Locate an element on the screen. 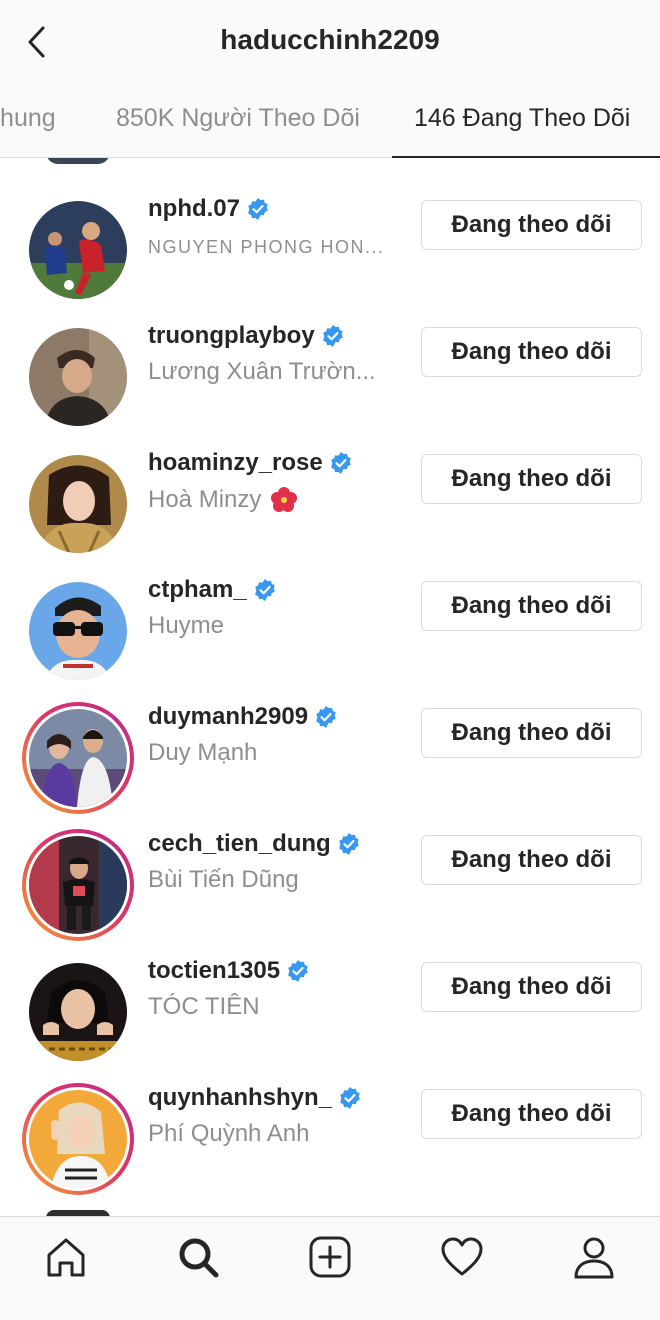  list-item: hoaminzy_rose Hoà Minzy Đang theo dõi is located at coordinates (330, 494).